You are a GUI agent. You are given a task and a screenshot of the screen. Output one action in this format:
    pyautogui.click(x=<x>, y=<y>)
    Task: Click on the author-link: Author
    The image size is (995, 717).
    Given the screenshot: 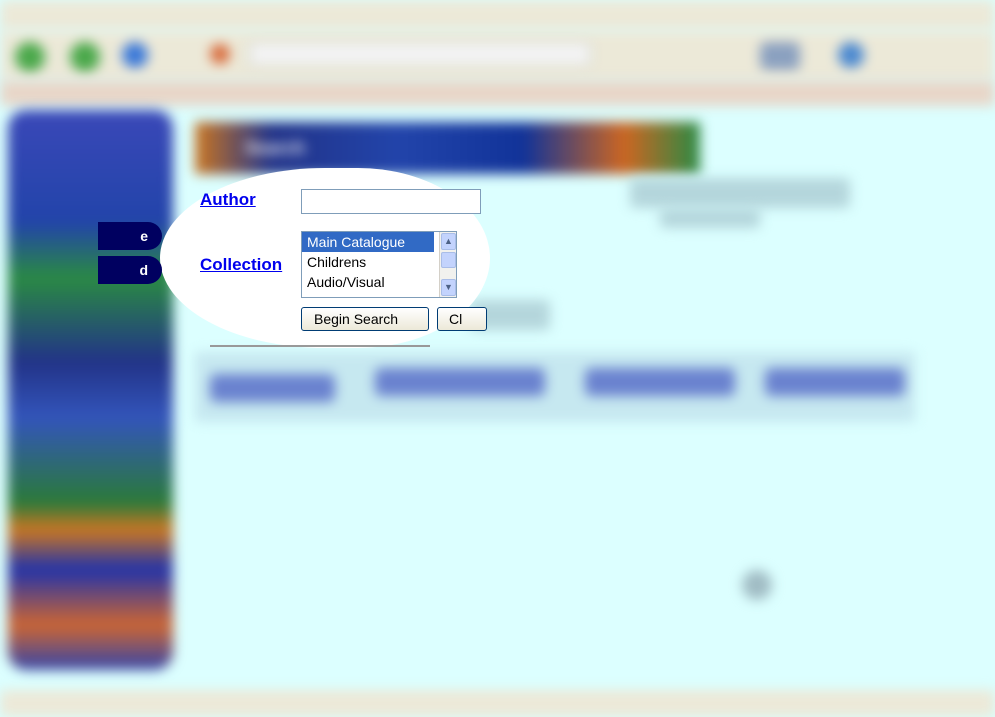 What is the action you would take?
    pyautogui.click(x=228, y=200)
    